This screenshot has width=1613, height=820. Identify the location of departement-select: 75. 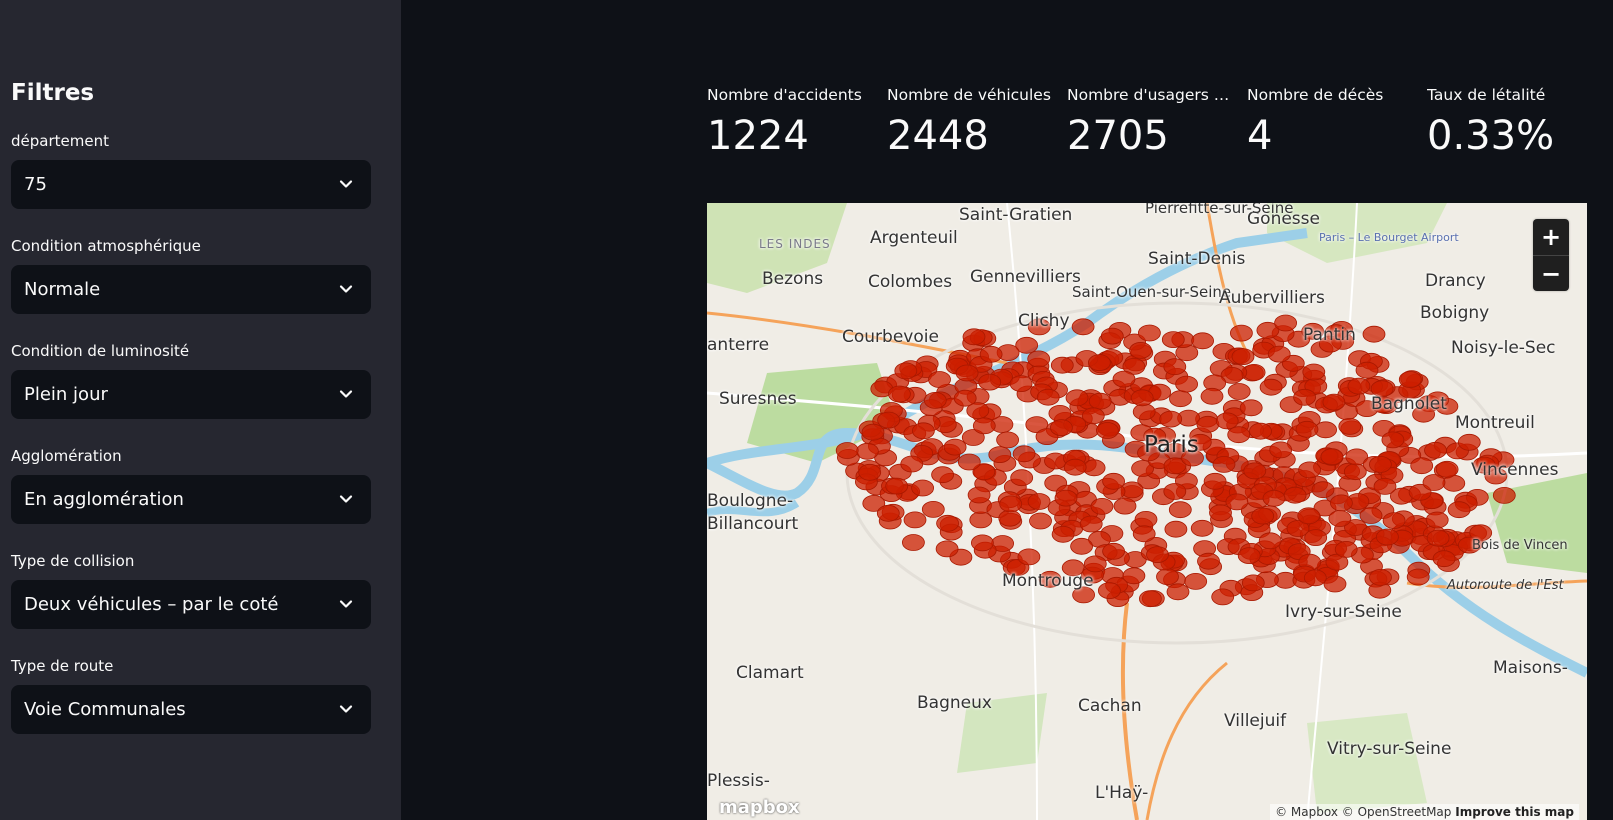
(191, 184).